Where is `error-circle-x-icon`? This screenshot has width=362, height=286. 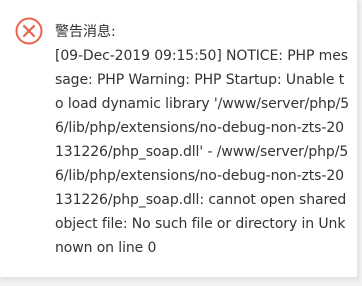 error-circle-x-icon is located at coordinates (29, 31).